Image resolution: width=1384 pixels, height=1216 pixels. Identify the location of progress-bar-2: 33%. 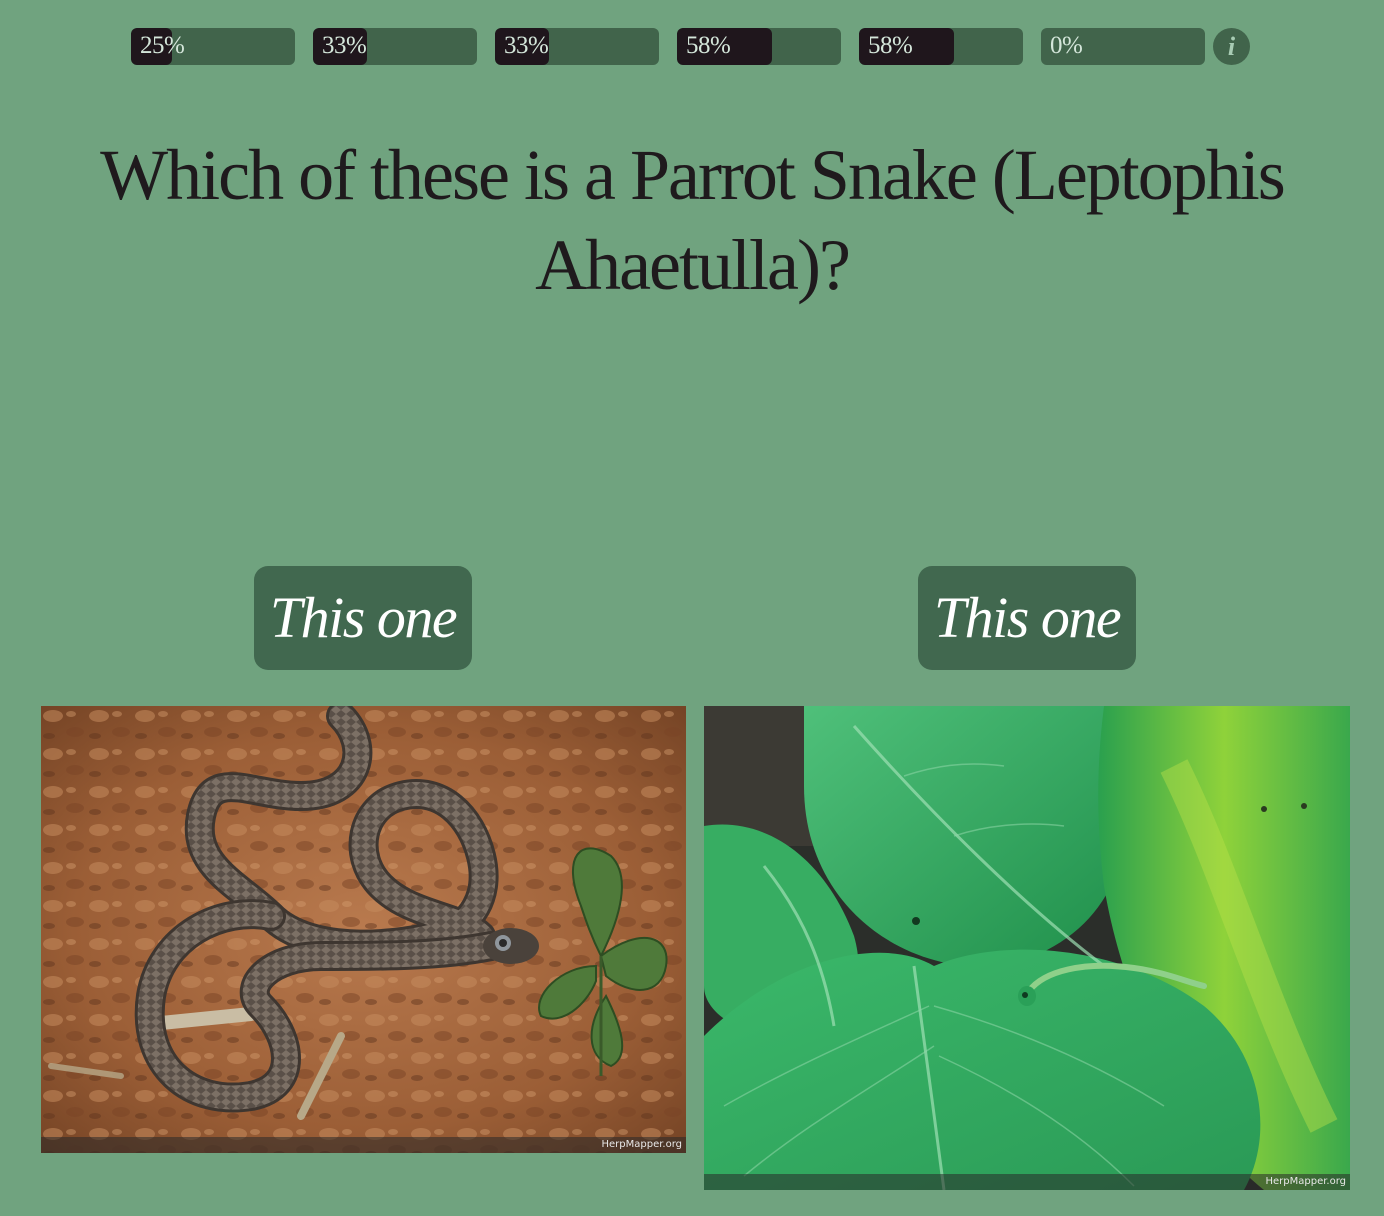
(395, 46).